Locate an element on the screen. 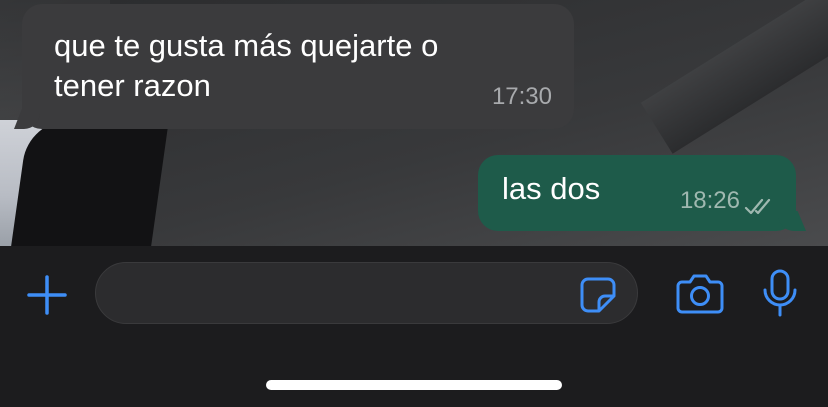 Image resolution: width=828 pixels, height=407 pixels. home-indicator is located at coordinates (414, 385).